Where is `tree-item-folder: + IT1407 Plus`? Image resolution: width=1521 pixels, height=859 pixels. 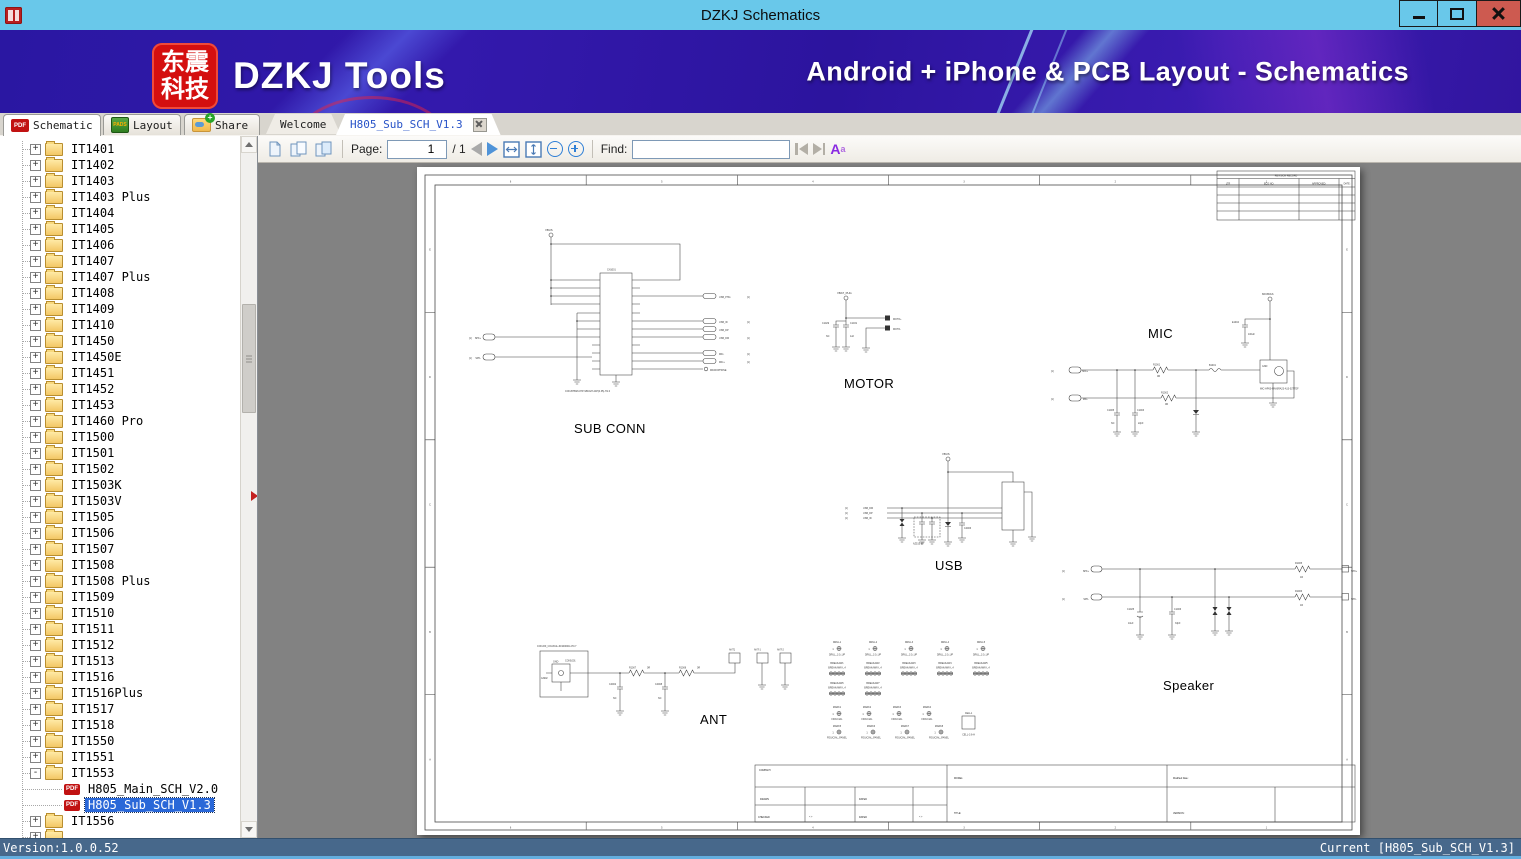
tree-item-folder: + IT1407 Plus is located at coordinates (117, 276).